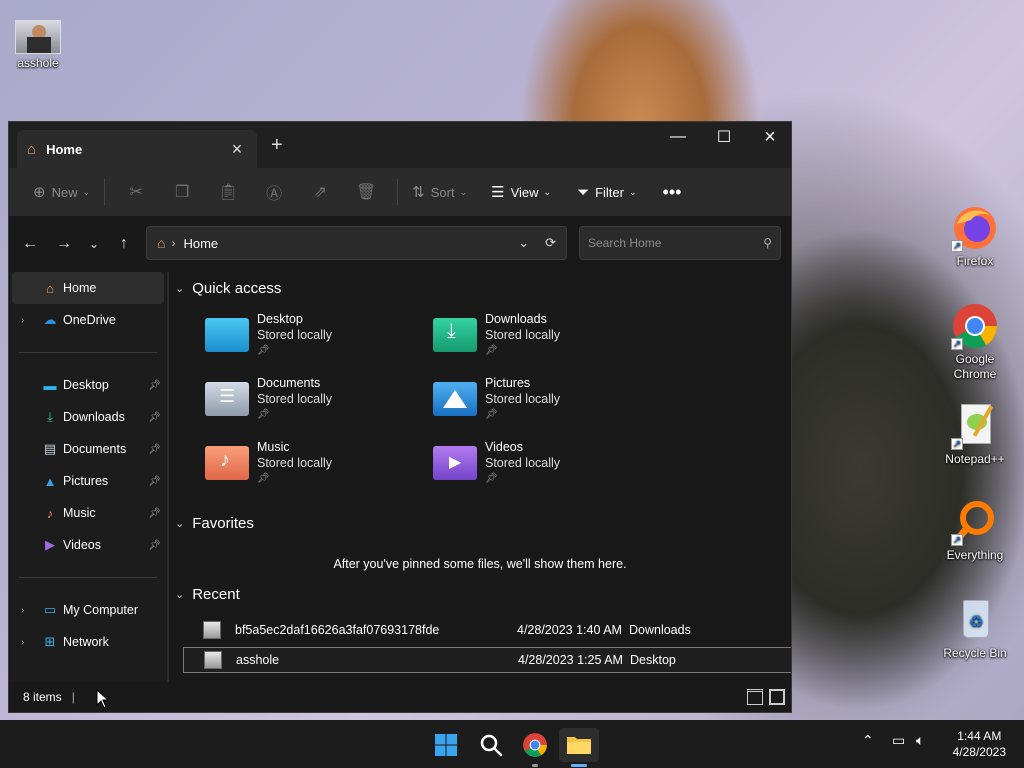 The width and height of the screenshot is (1024, 768). What do you see at coordinates (274, 192) in the screenshot?
I see `rename-icon: Ⓐ` at bounding box center [274, 192].